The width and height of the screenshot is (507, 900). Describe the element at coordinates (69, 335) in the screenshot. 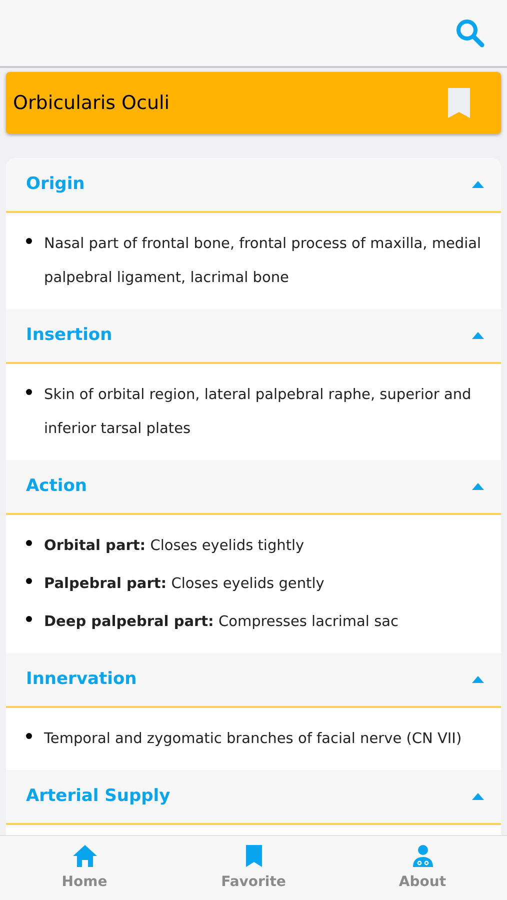

I see `section-heading: Insertion` at that location.